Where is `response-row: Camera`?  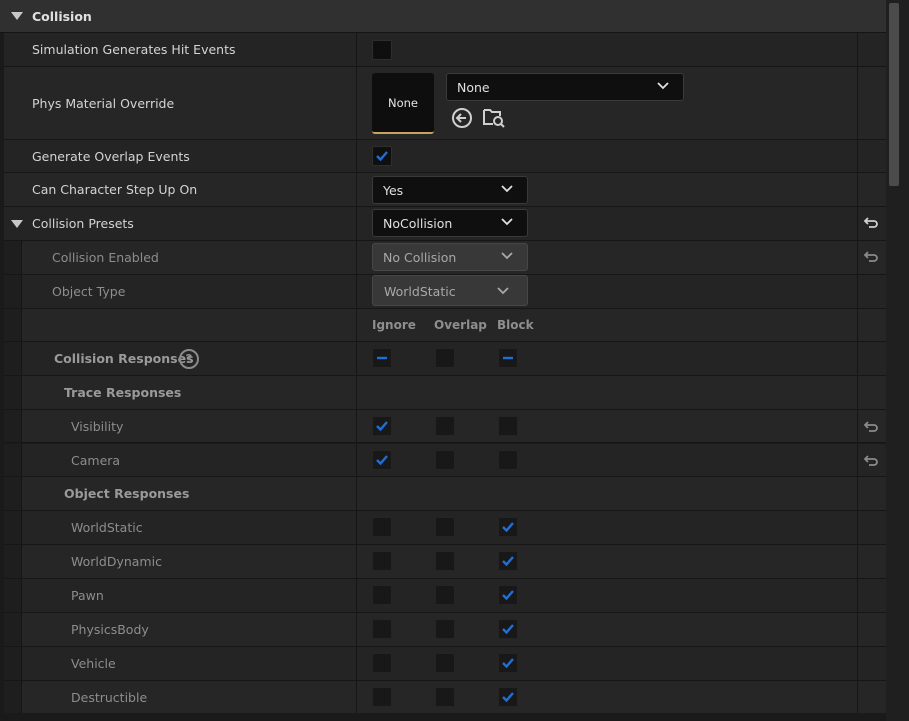 response-row: Camera is located at coordinates (445, 460).